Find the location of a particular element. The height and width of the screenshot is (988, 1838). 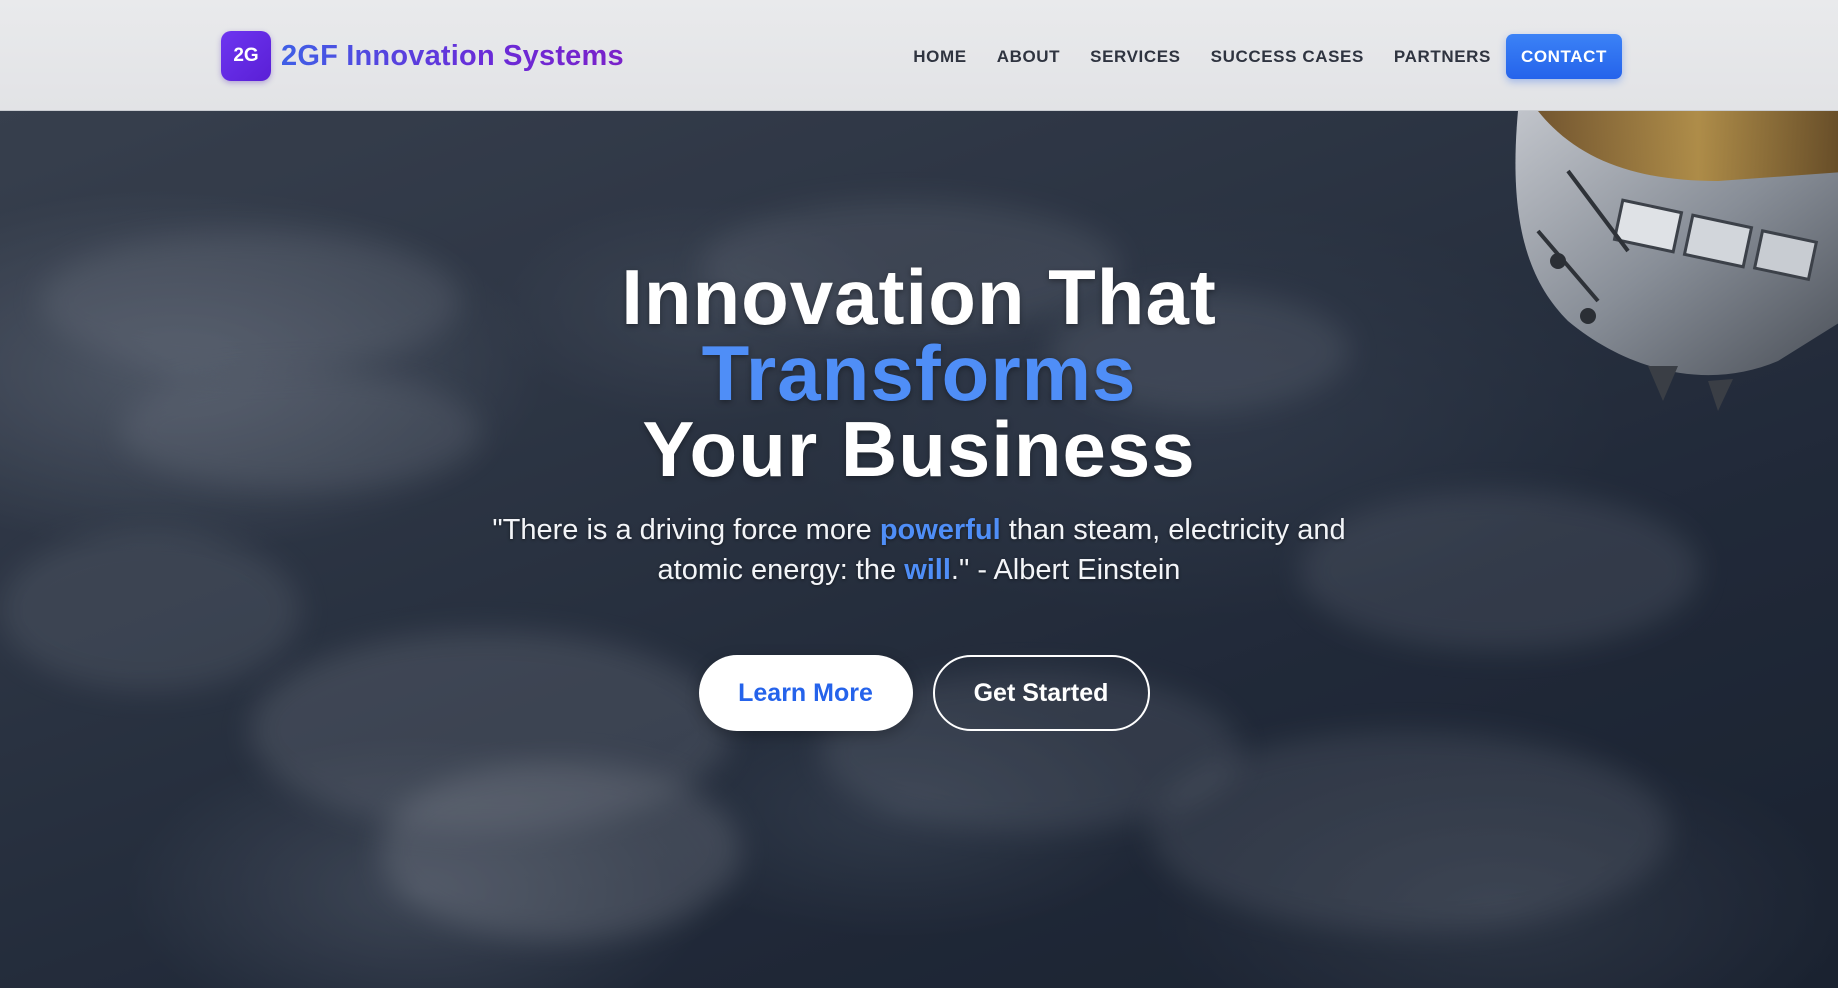

logo-badge: 2G is located at coordinates (246, 56).